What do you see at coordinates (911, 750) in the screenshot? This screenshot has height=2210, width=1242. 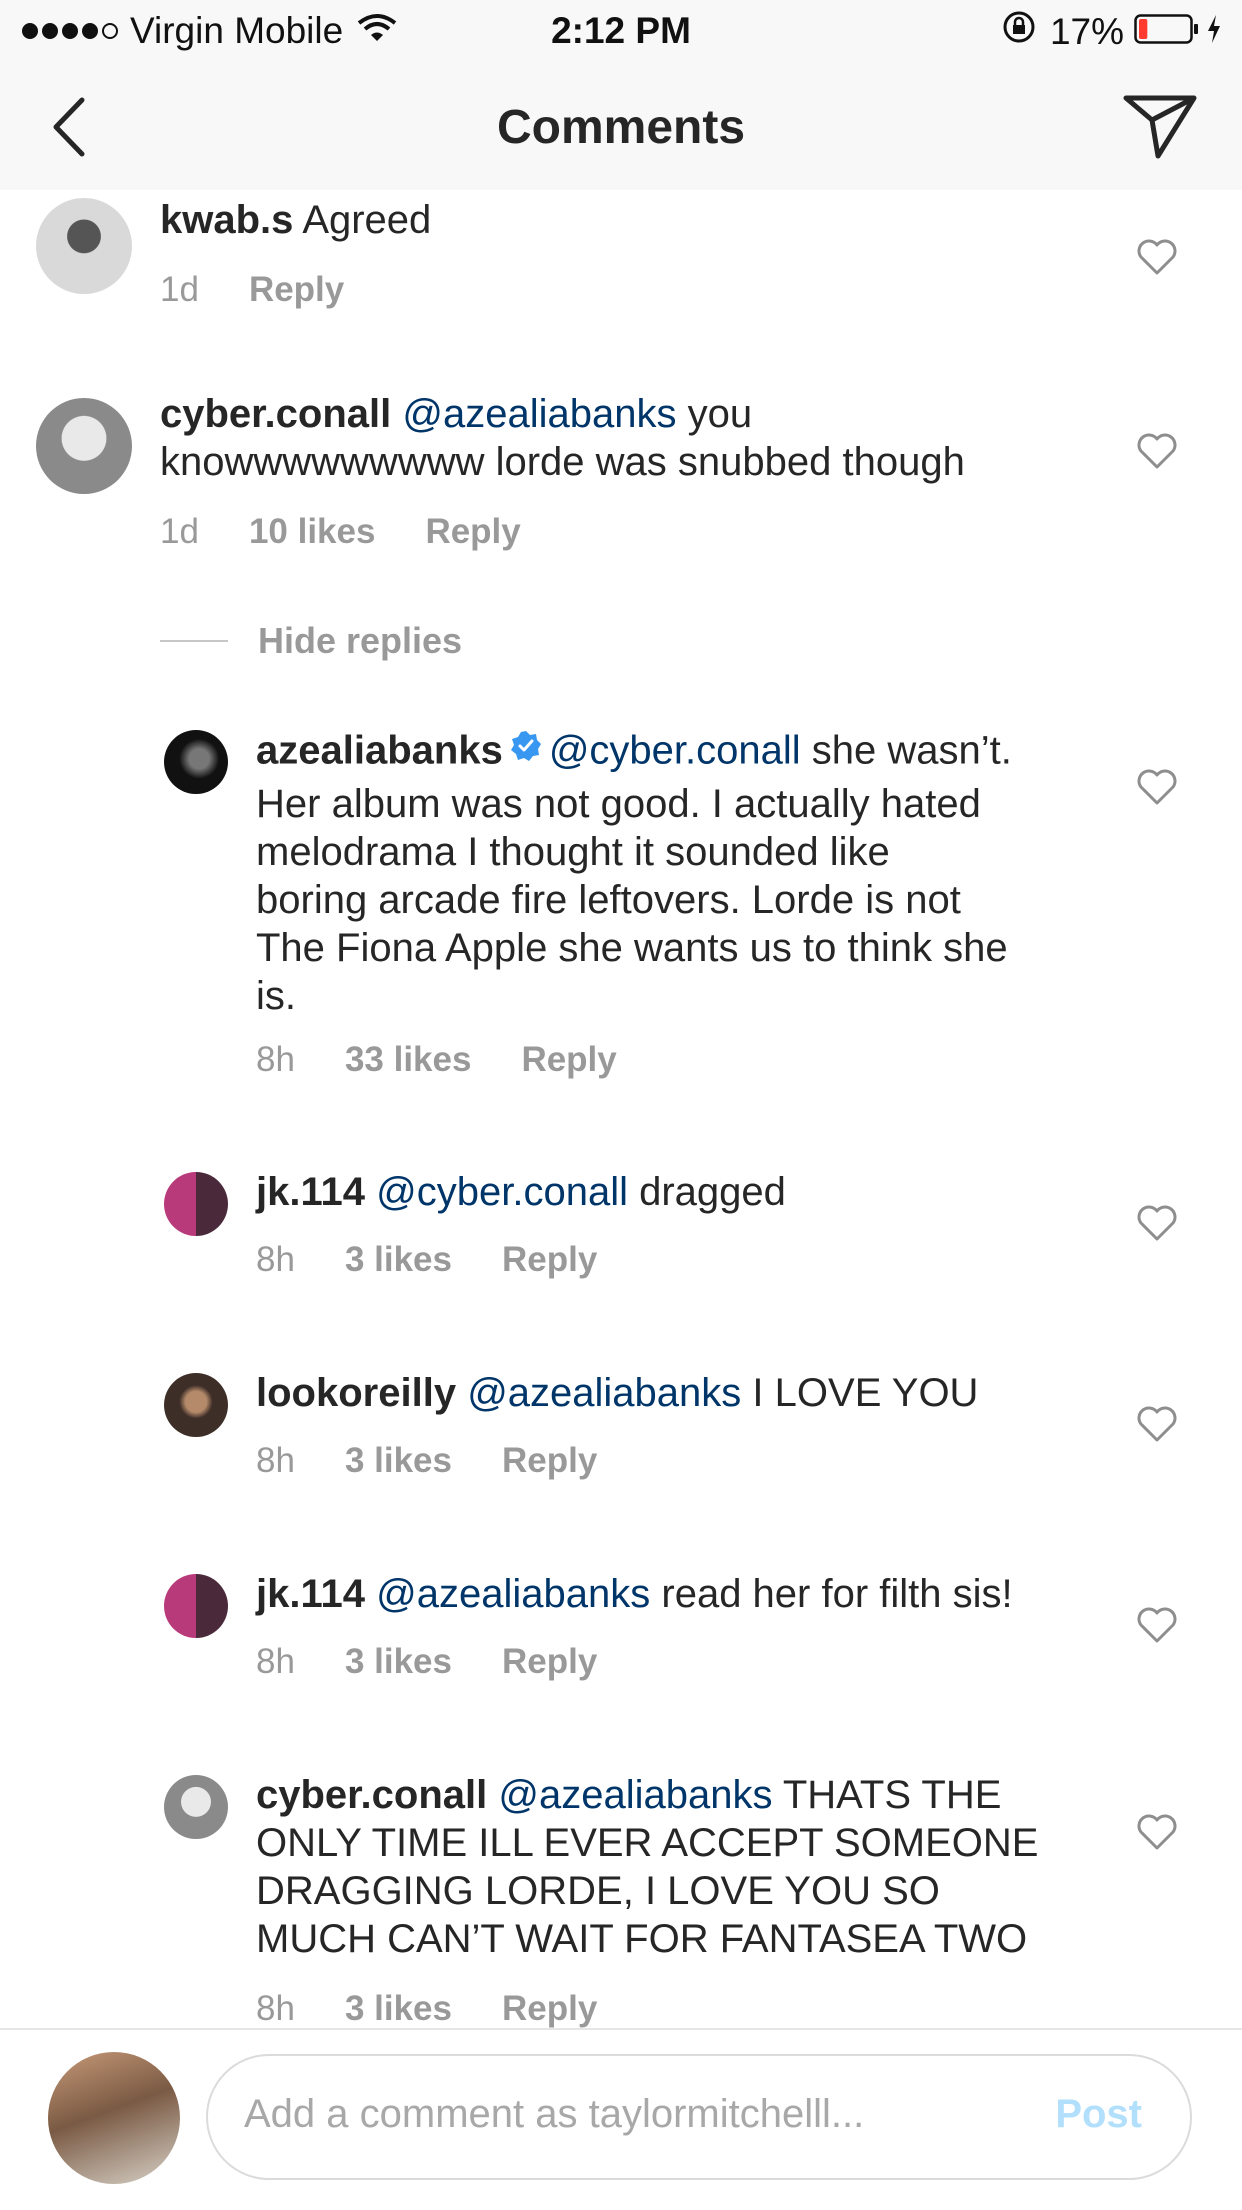 I see `comment-body: she wasn’t.` at bounding box center [911, 750].